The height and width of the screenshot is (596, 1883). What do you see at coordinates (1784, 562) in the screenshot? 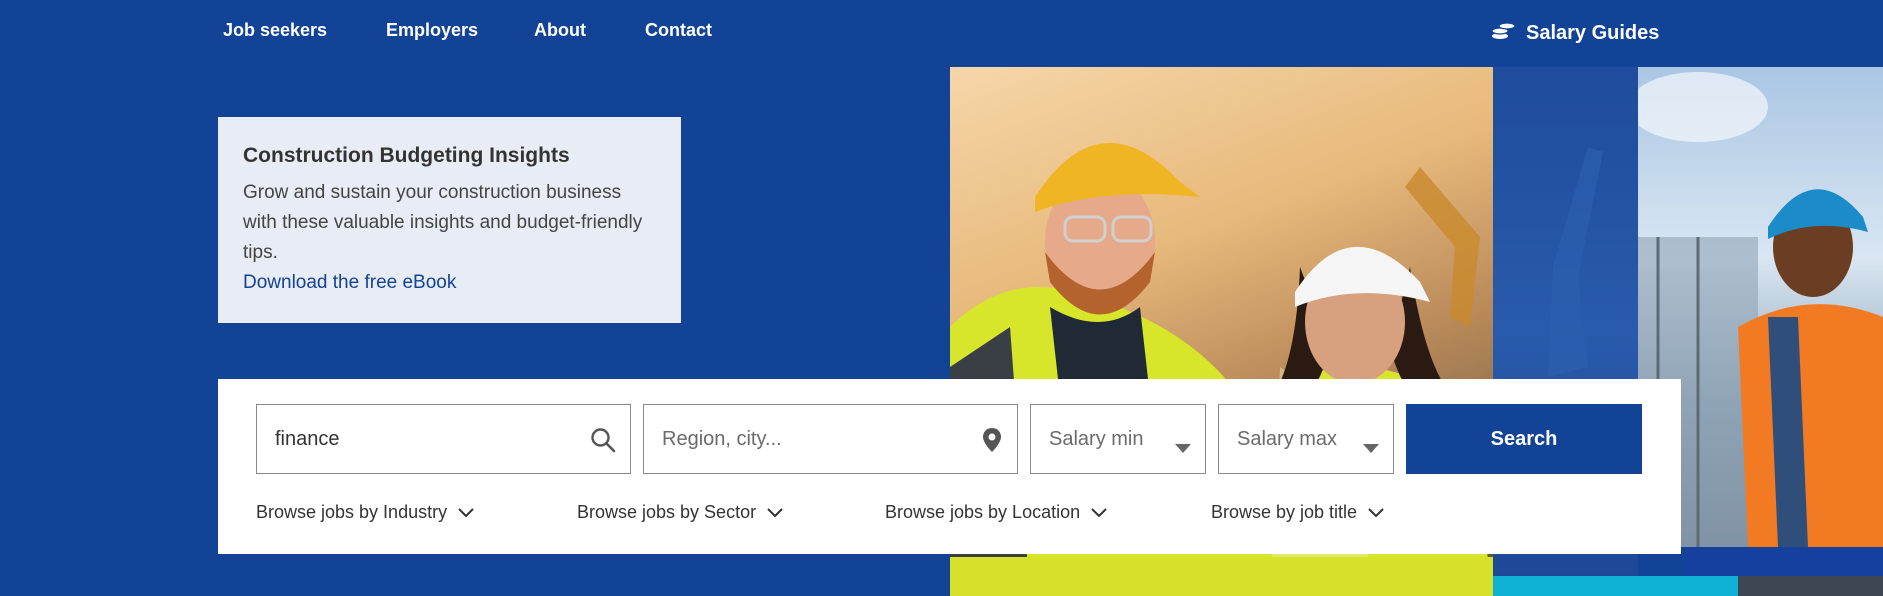
I see `decor-navy-bar` at bounding box center [1784, 562].